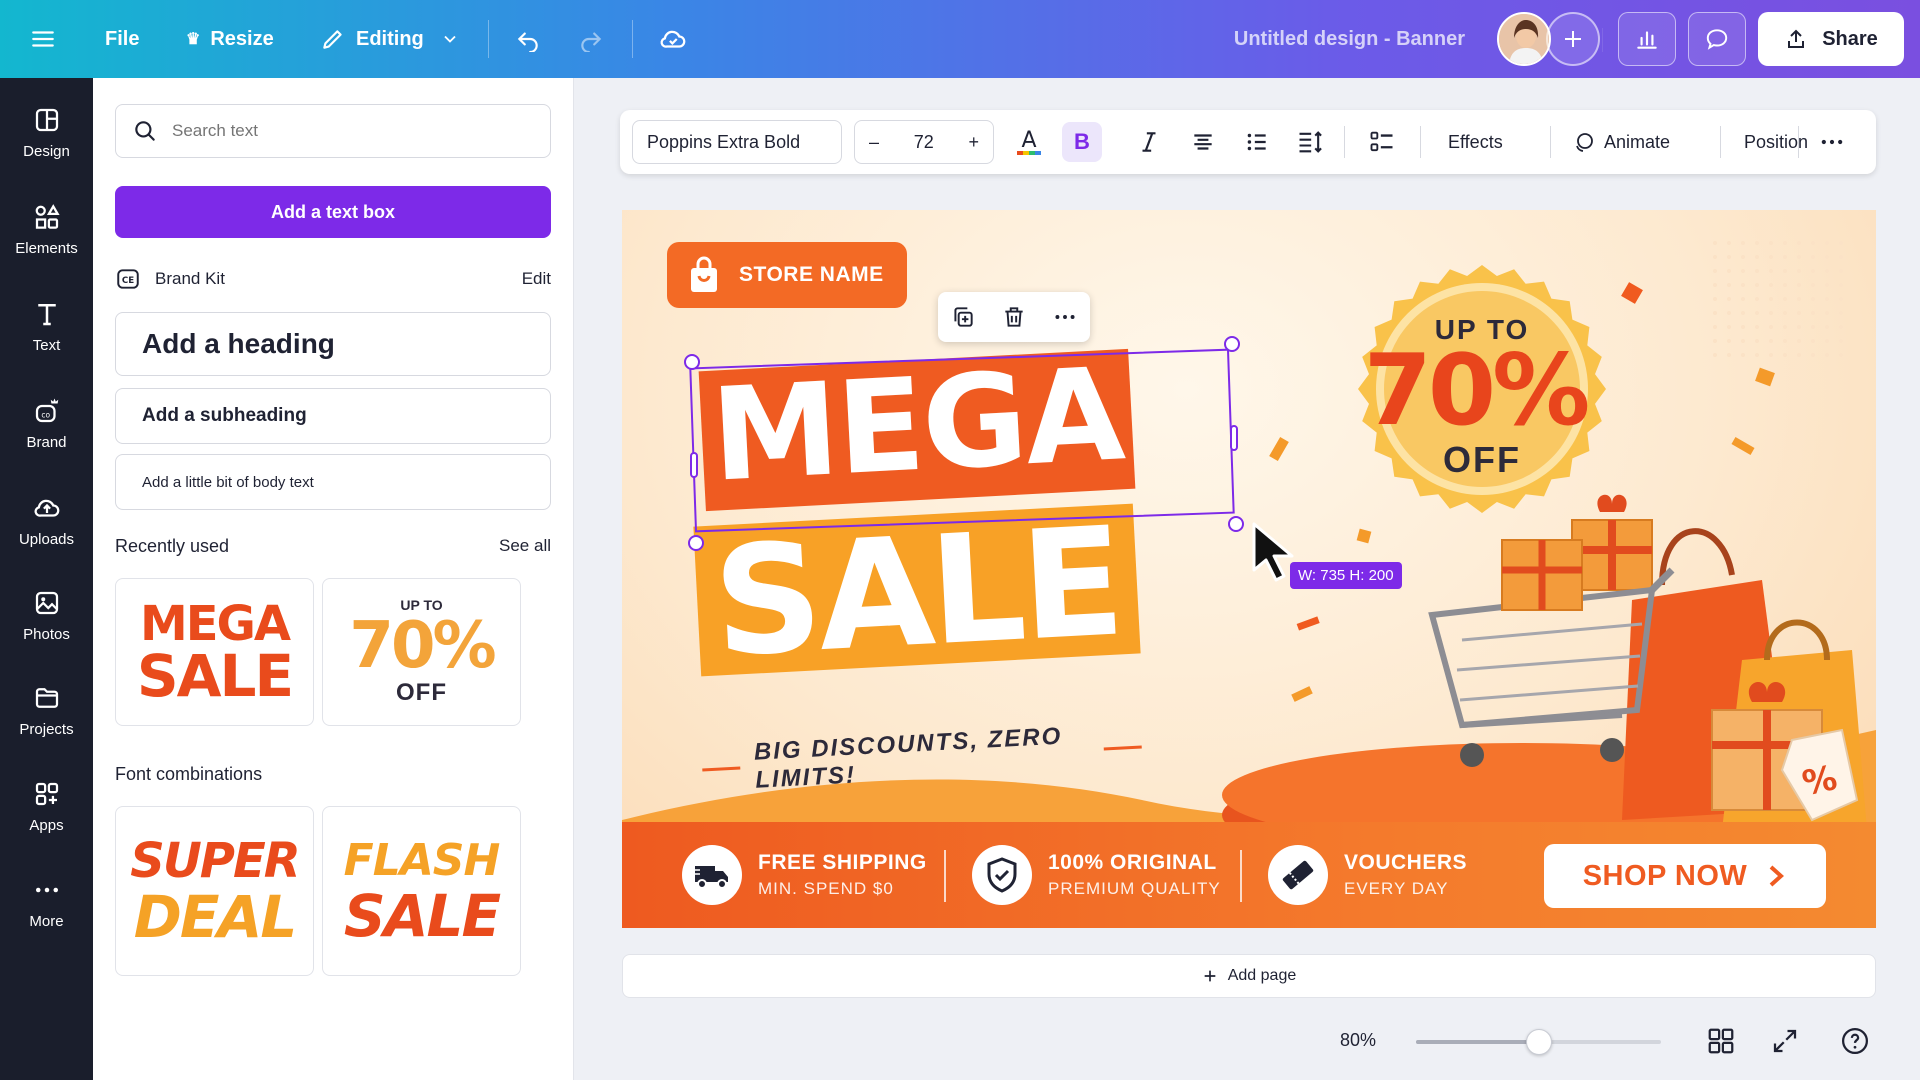 This screenshot has height=1080, width=1920. Describe the element at coordinates (46, 132) in the screenshot. I see `rail-item-design: Design` at that location.